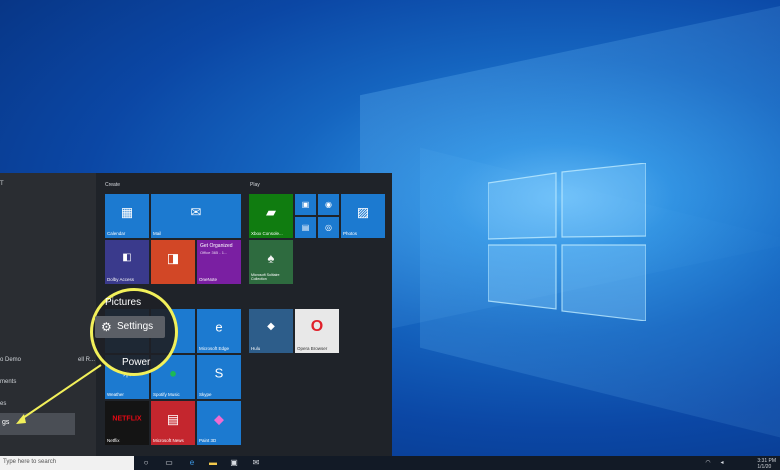 The image size is (780, 470). Describe the element at coordinates (37, 424) in the screenshot. I see `sidebar-settings-item: gs` at that location.